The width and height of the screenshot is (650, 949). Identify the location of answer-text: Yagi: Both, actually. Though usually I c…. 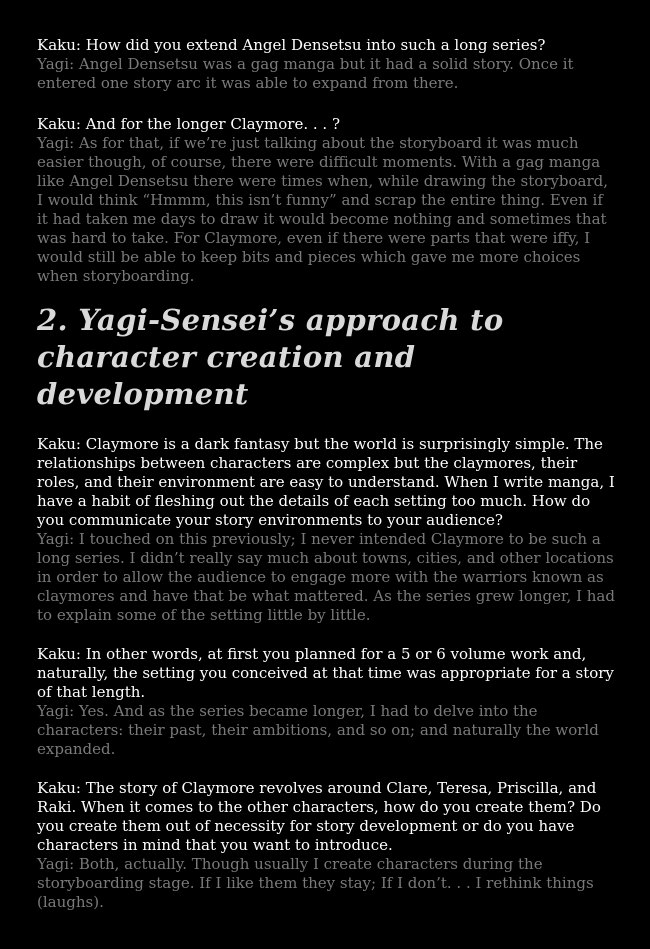
(315, 883).